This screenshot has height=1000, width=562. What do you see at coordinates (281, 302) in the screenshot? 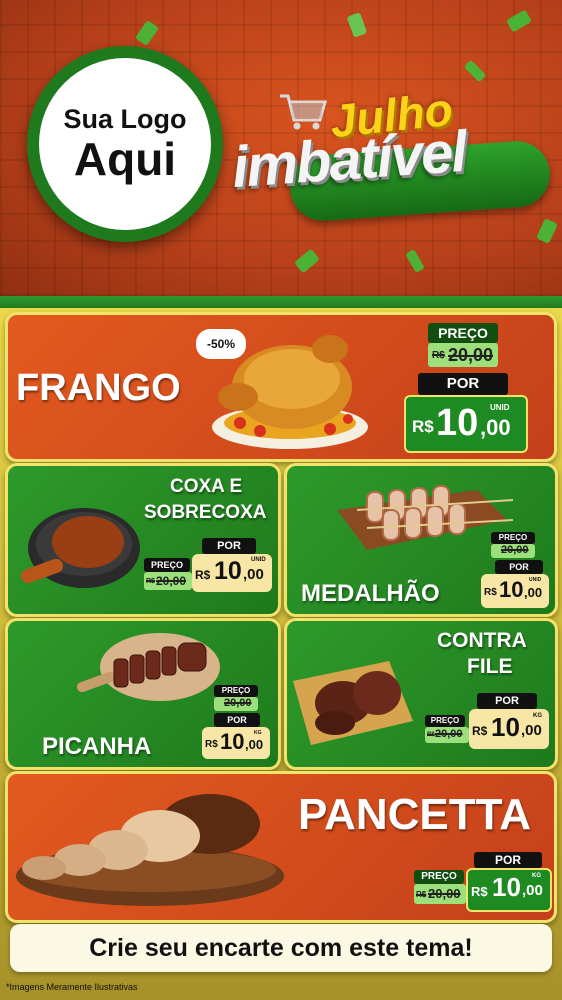
I see `header-stripe` at bounding box center [281, 302].